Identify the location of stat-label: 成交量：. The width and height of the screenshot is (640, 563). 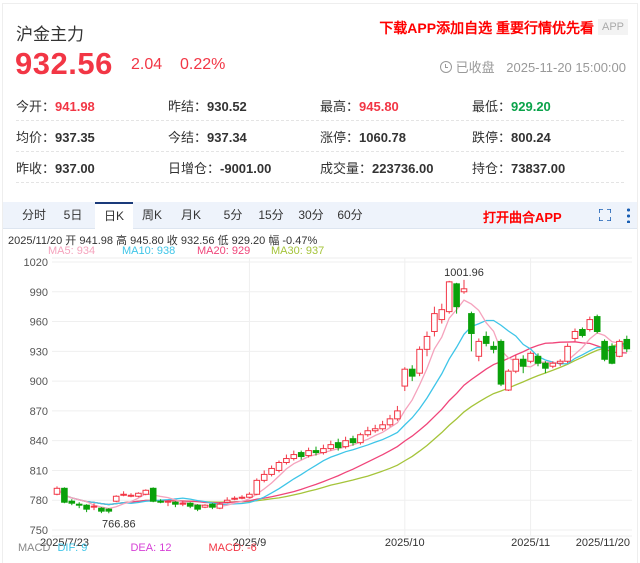
(346, 168).